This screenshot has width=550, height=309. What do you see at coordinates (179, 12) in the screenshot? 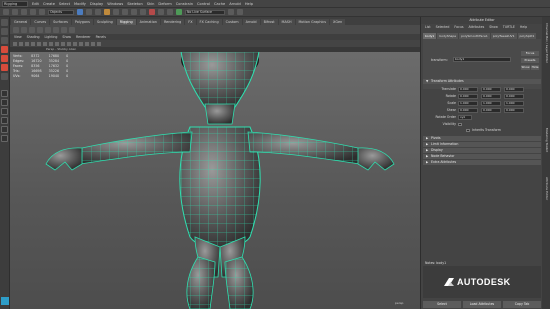
I see `hypershade-icon` at bounding box center [179, 12].